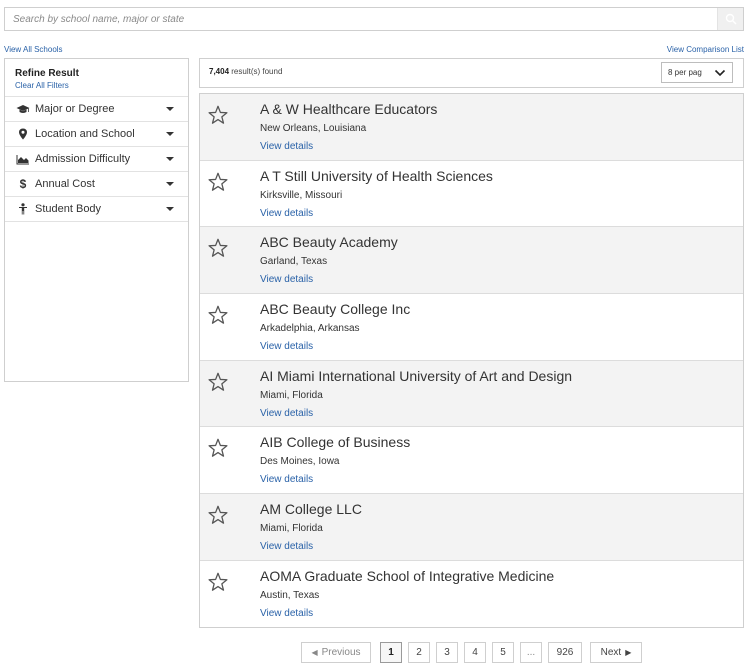  Describe the element at coordinates (503, 652) in the screenshot. I see `page-button-5: 5` at that location.